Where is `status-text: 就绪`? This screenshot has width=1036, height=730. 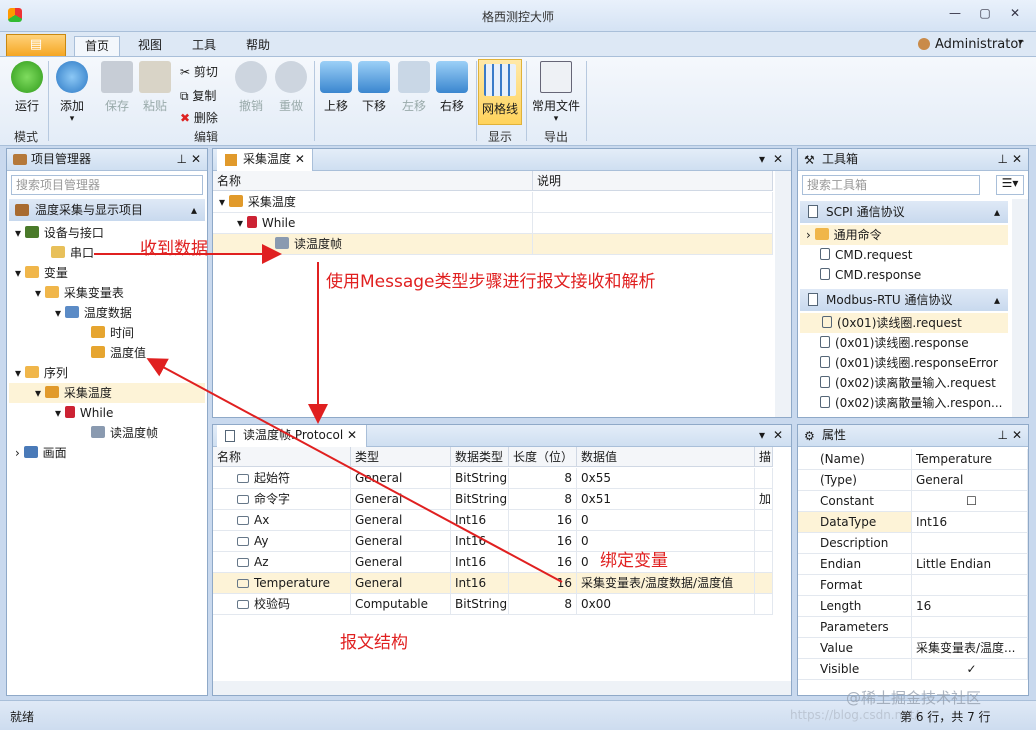
status-text: 就绪 is located at coordinates (22, 717).